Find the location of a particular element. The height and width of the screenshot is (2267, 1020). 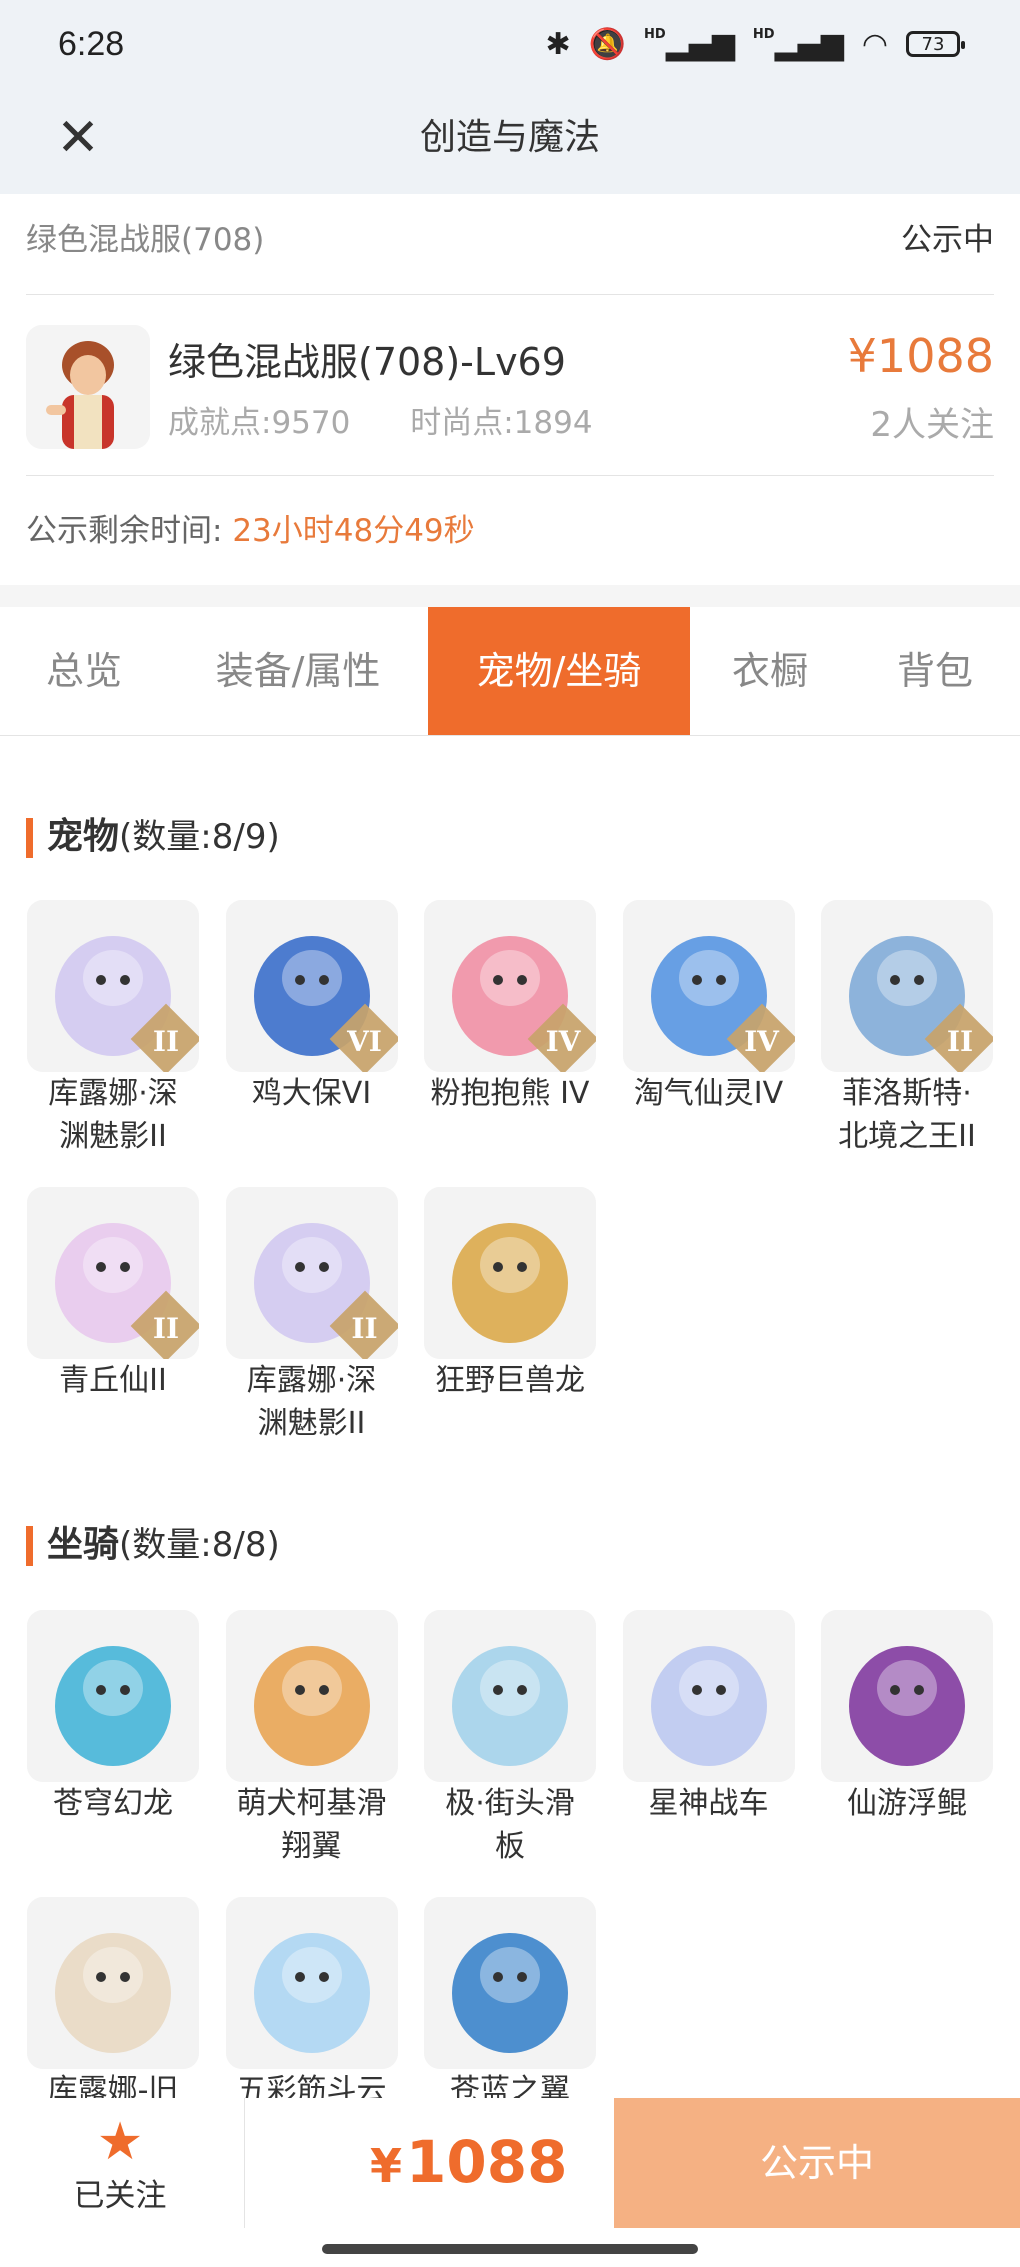

mute-bell-icon: 🔕 is located at coordinates (607, 44).